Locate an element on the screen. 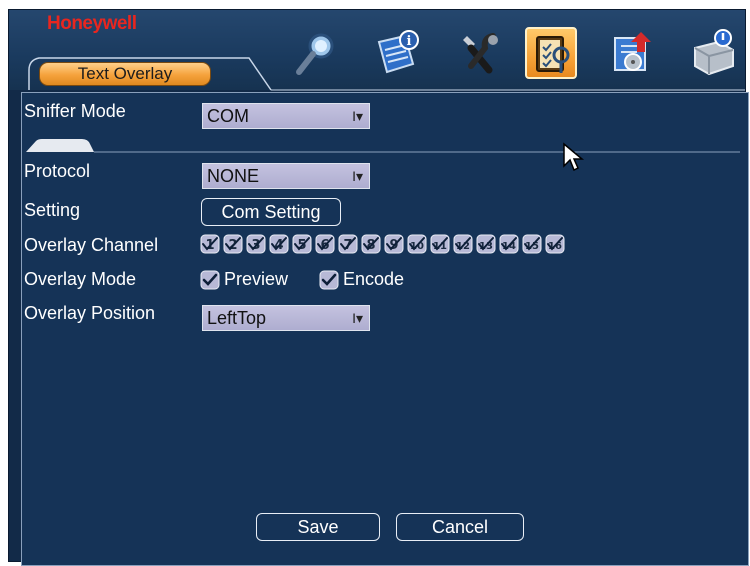 The image size is (750, 566). channel-checkbox-13: 13 is located at coordinates (486, 244).